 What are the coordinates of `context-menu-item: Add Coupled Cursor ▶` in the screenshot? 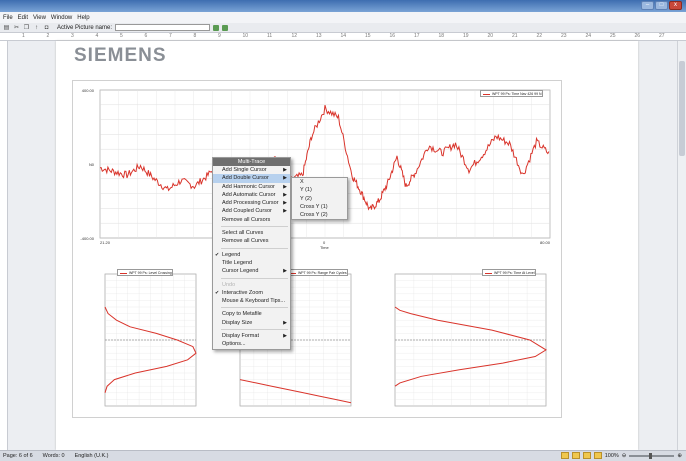 It's located at (251, 211).